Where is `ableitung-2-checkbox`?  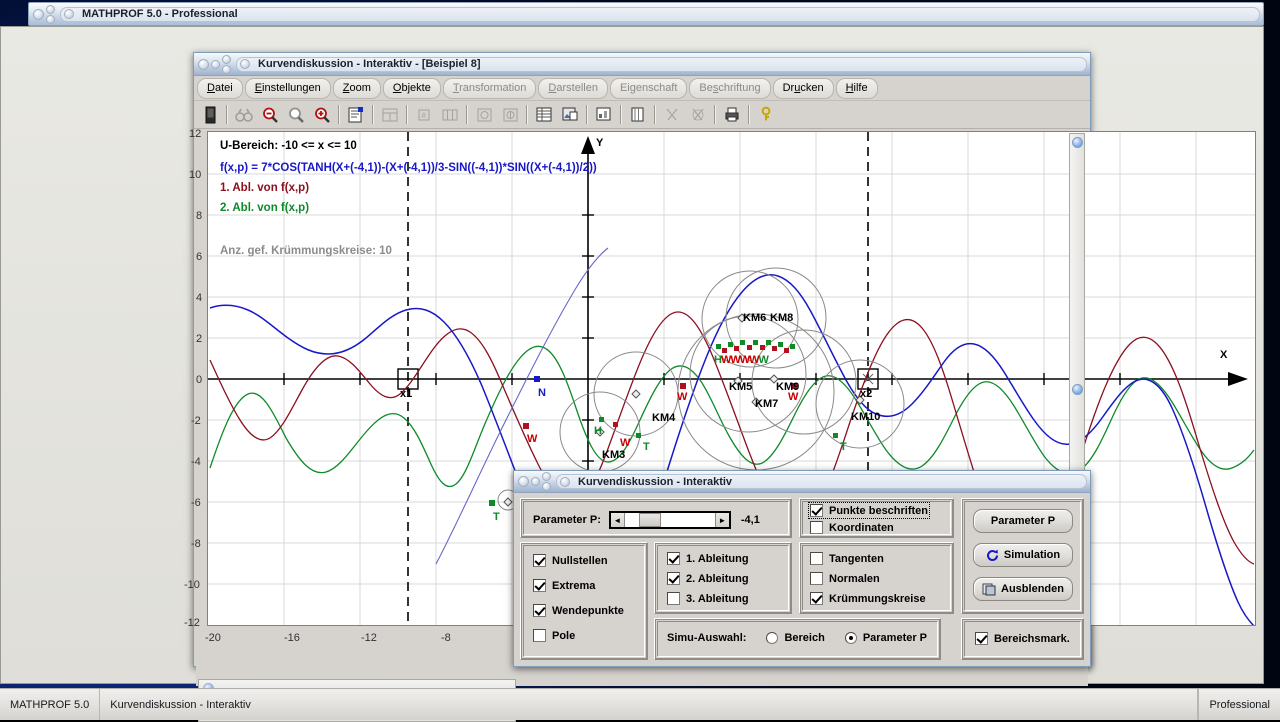 ableitung-2-checkbox is located at coordinates (673, 578).